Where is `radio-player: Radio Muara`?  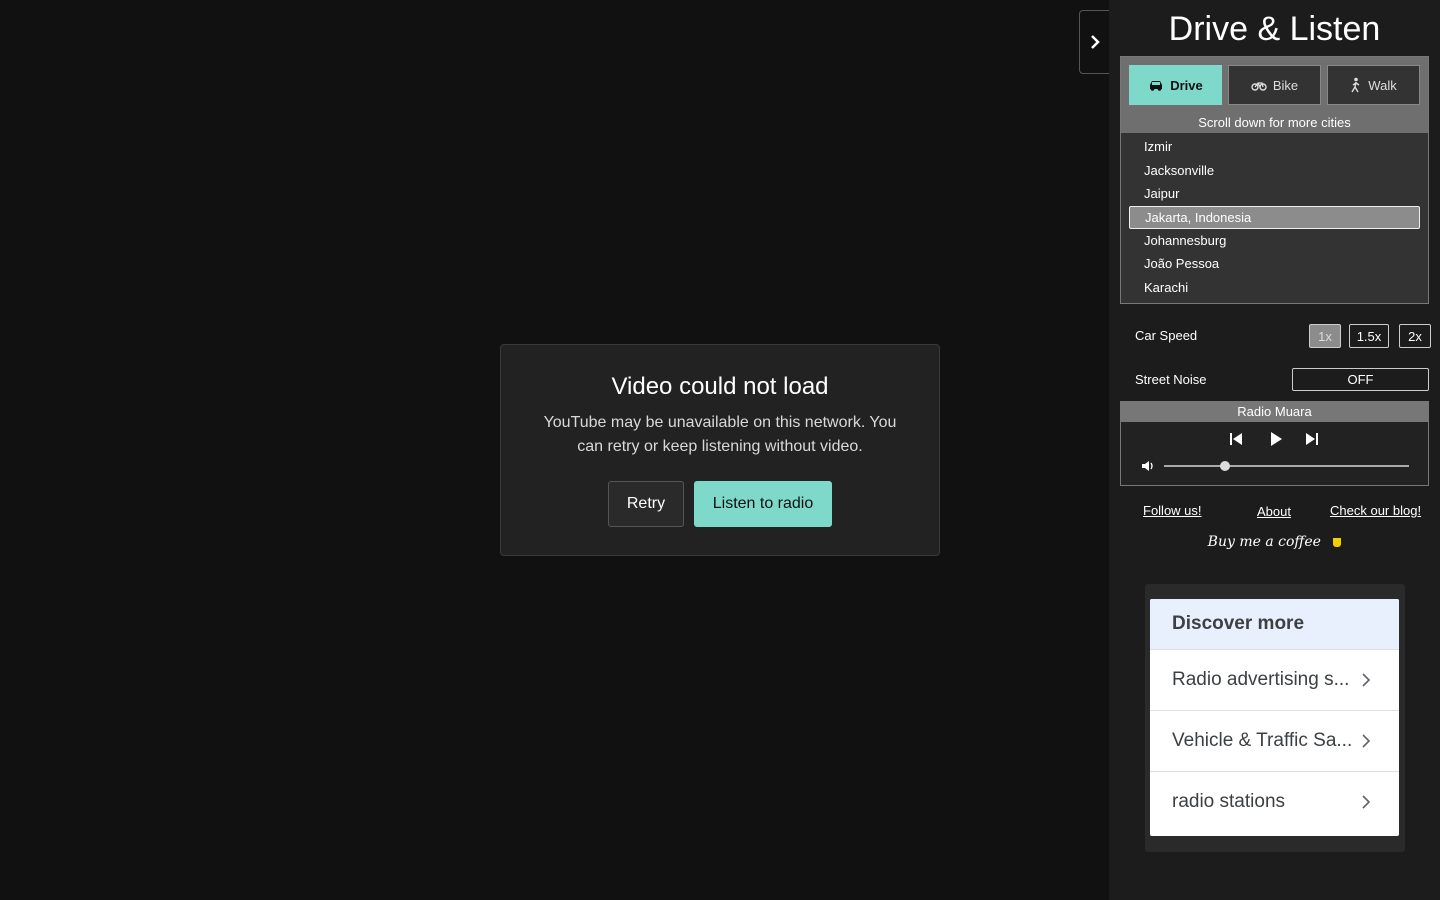
radio-player: Radio Muara is located at coordinates (1274, 443).